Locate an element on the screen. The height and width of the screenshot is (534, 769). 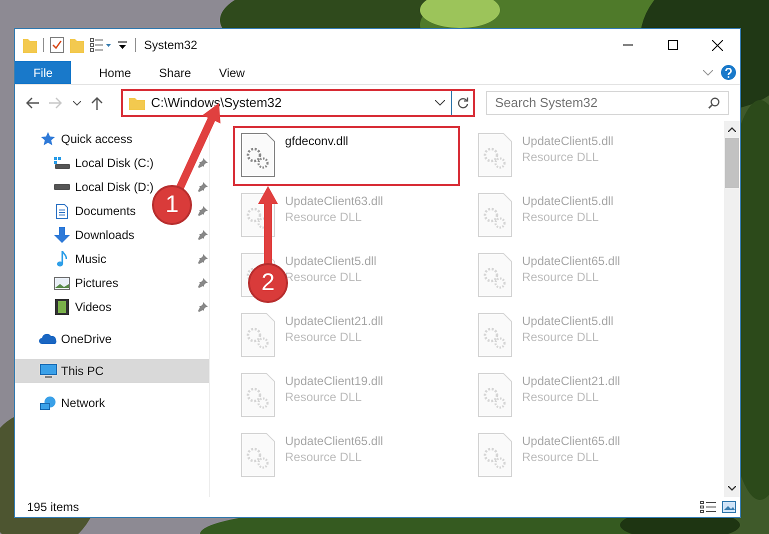
file-tile: gfdeconv.dll is located at coordinates (346, 156).